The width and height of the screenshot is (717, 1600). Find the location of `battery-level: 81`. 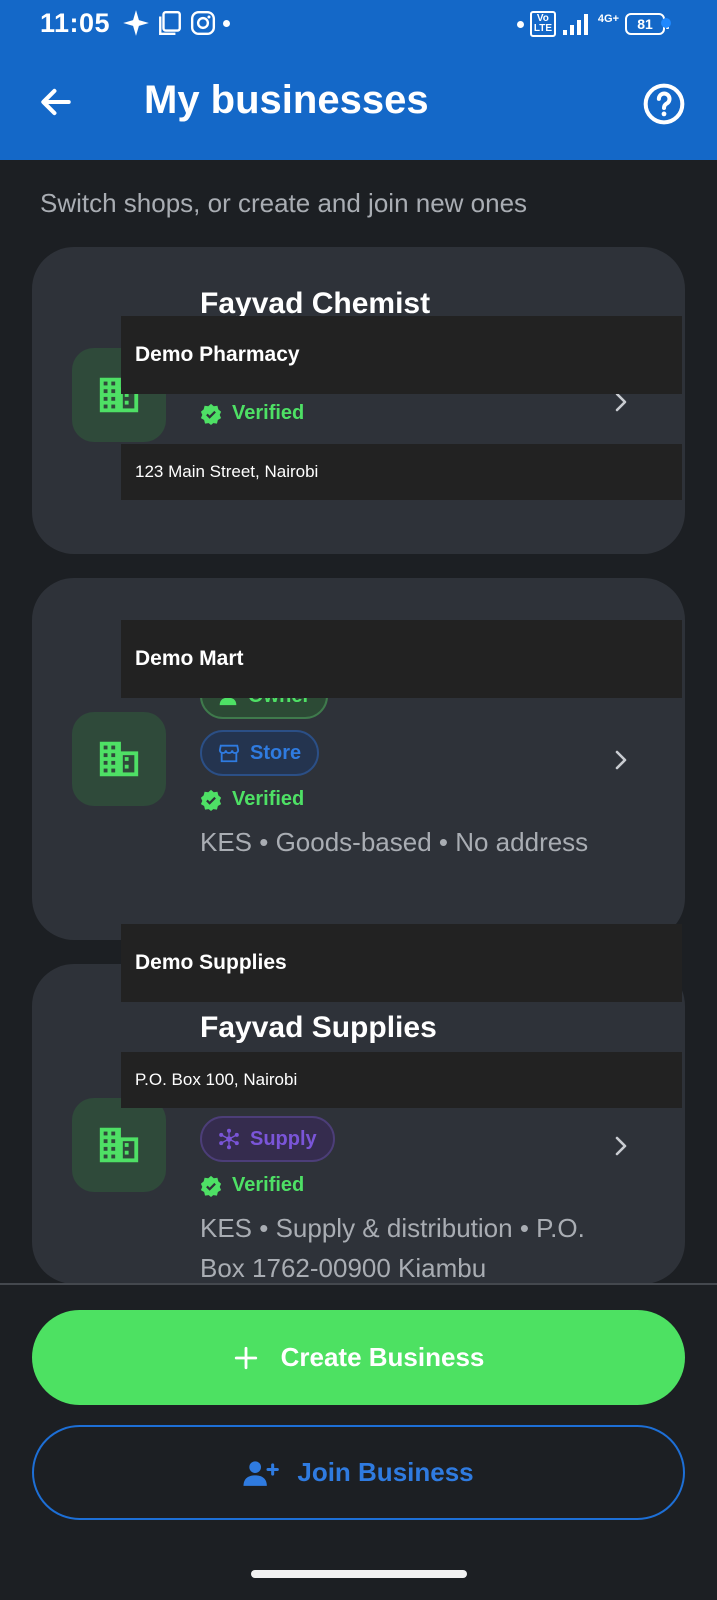

battery-level: 81 is located at coordinates (645, 24).